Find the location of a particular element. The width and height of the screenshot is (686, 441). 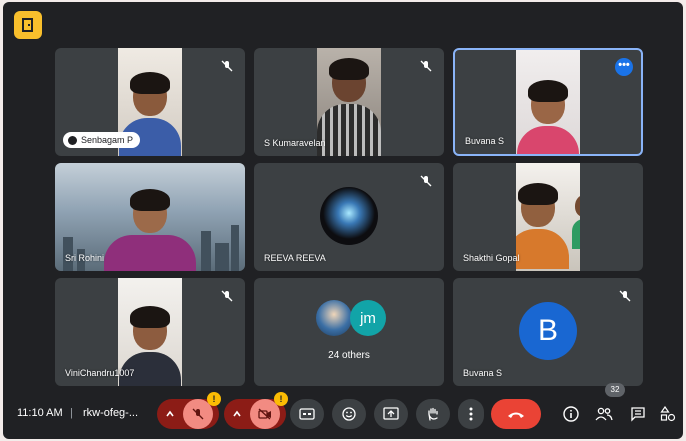

cc-icon is located at coordinates (307, 414).